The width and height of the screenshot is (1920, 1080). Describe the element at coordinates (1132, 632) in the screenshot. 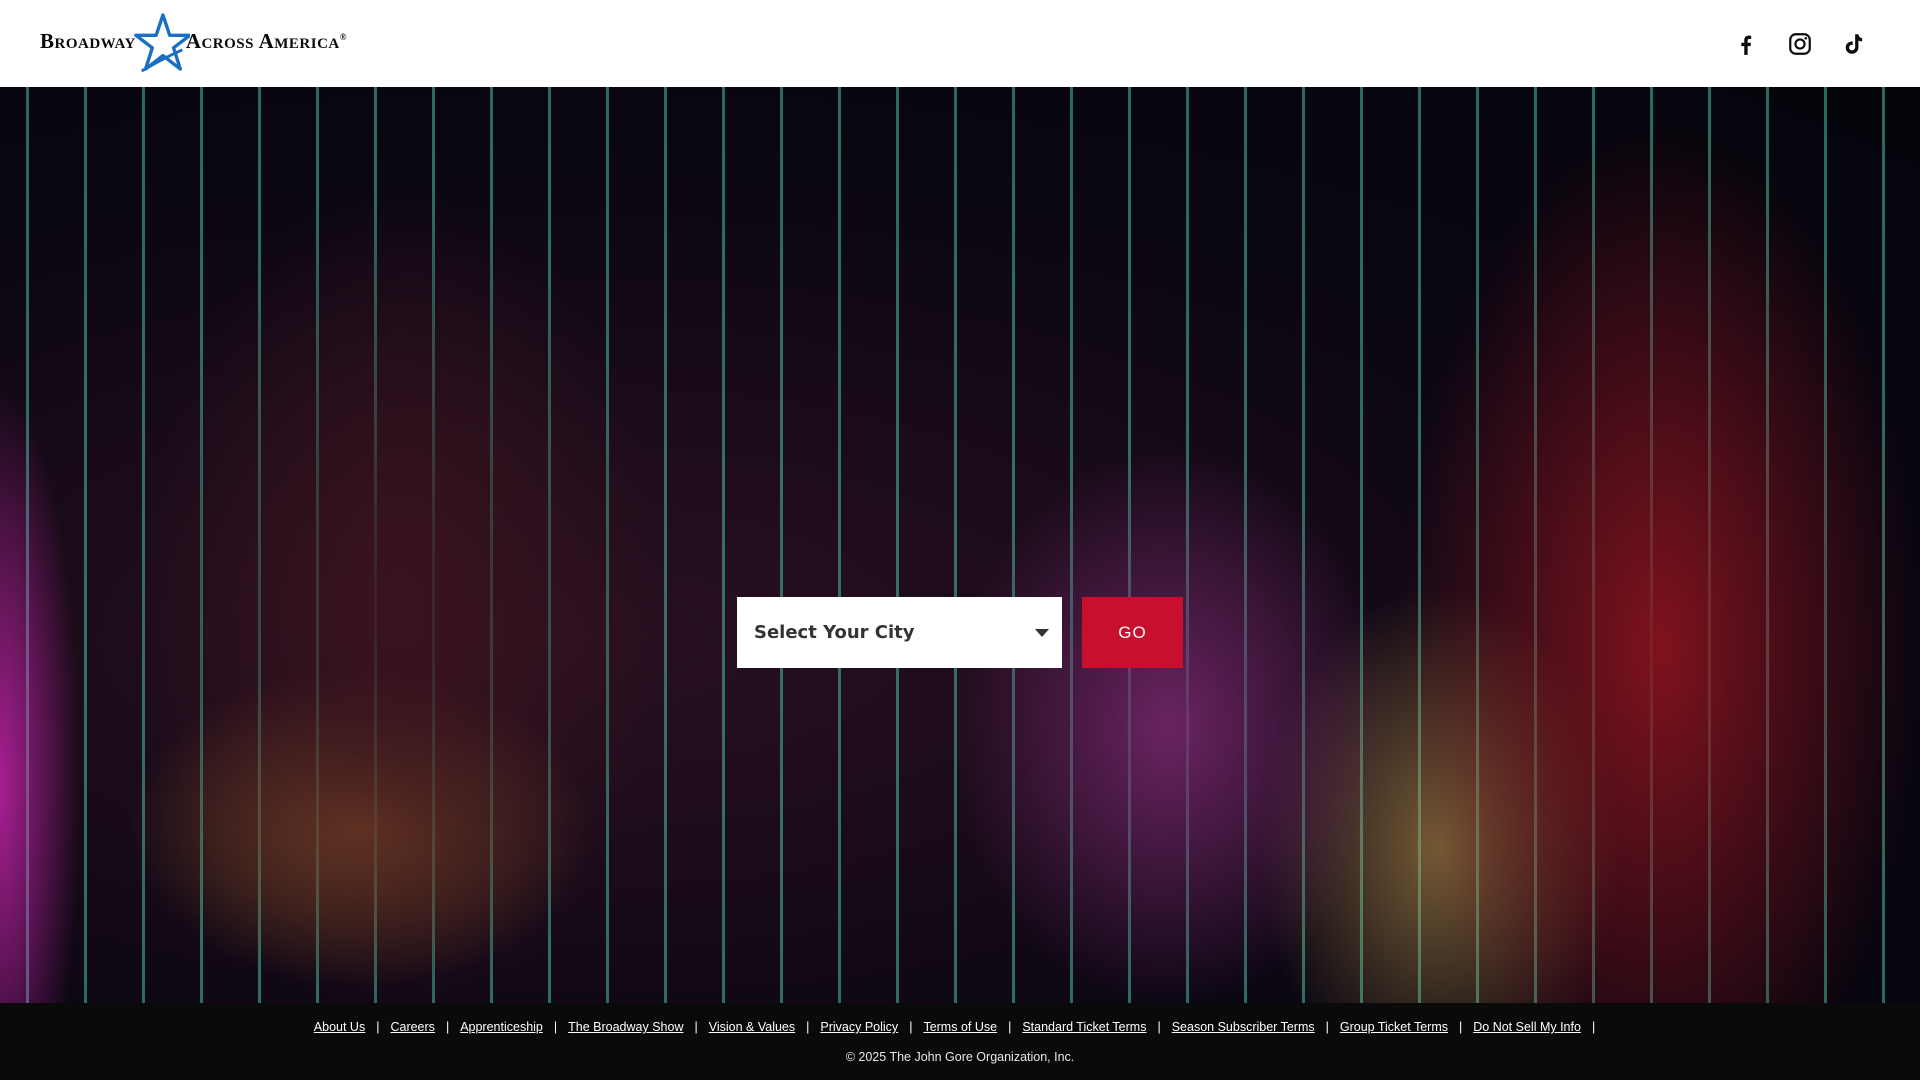

I see `go-button: GO` at that location.